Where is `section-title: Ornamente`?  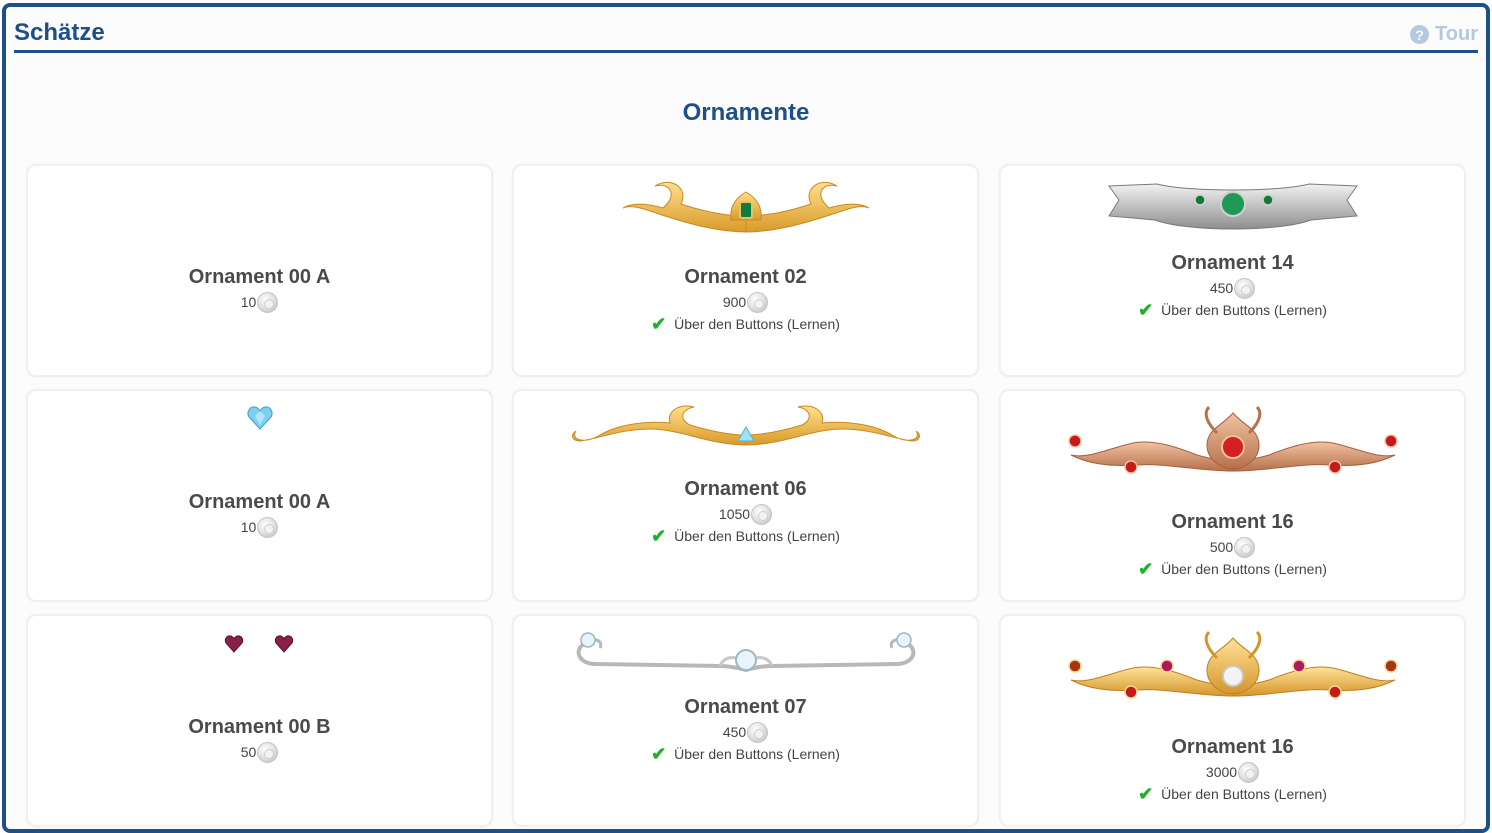
section-title: Ornamente is located at coordinates (746, 112).